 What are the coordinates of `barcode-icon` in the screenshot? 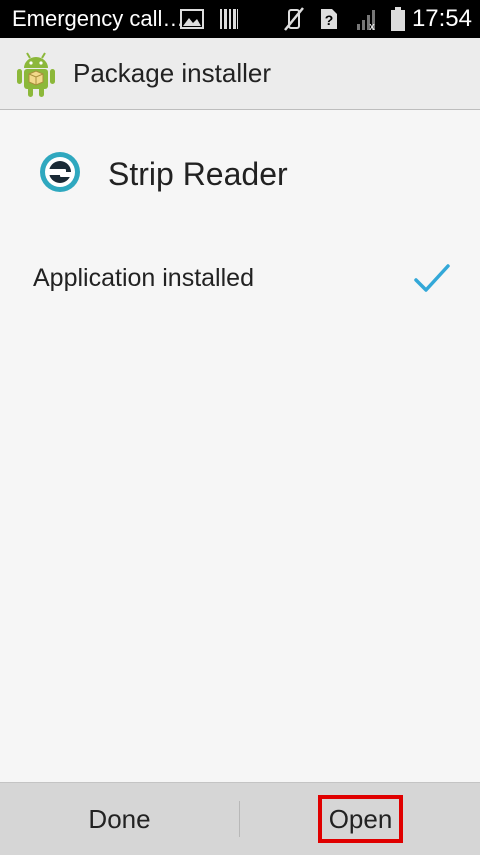 It's located at (229, 19).